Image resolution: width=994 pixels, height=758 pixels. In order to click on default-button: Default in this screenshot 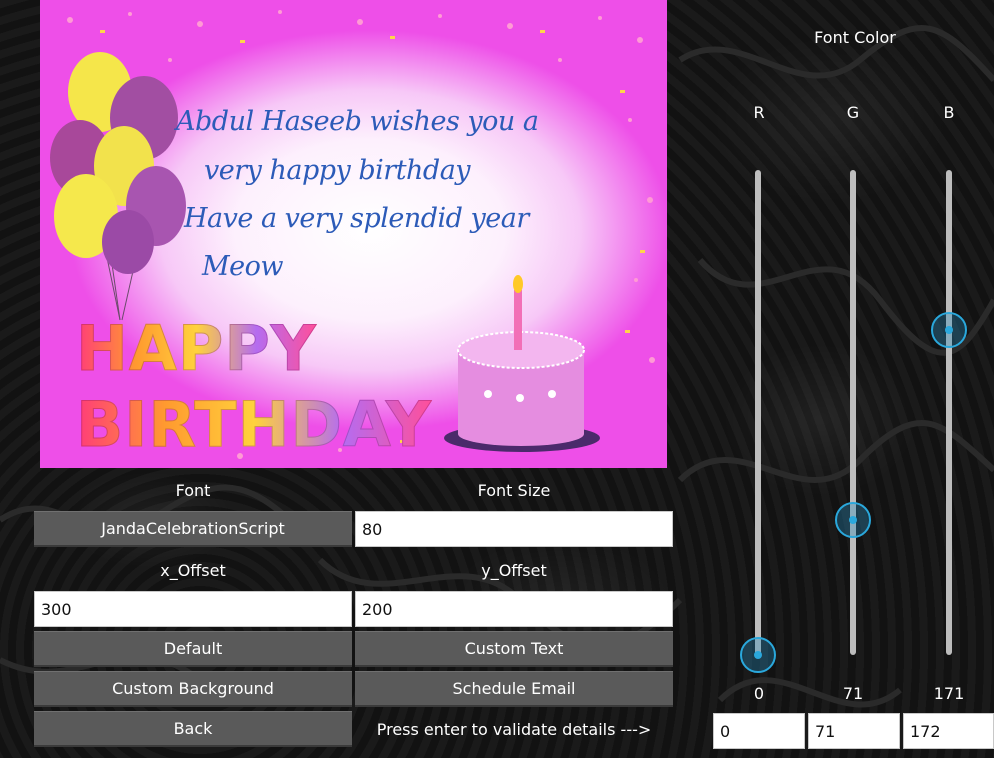, I will do `click(193, 649)`.